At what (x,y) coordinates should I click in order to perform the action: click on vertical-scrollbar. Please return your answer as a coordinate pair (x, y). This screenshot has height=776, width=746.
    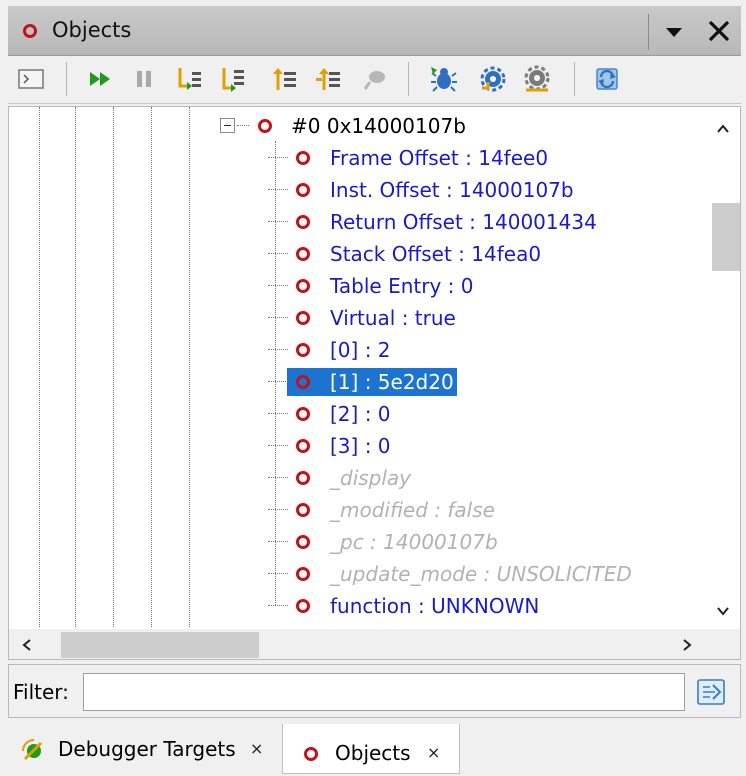
    Looking at the image, I should click on (722, 368).